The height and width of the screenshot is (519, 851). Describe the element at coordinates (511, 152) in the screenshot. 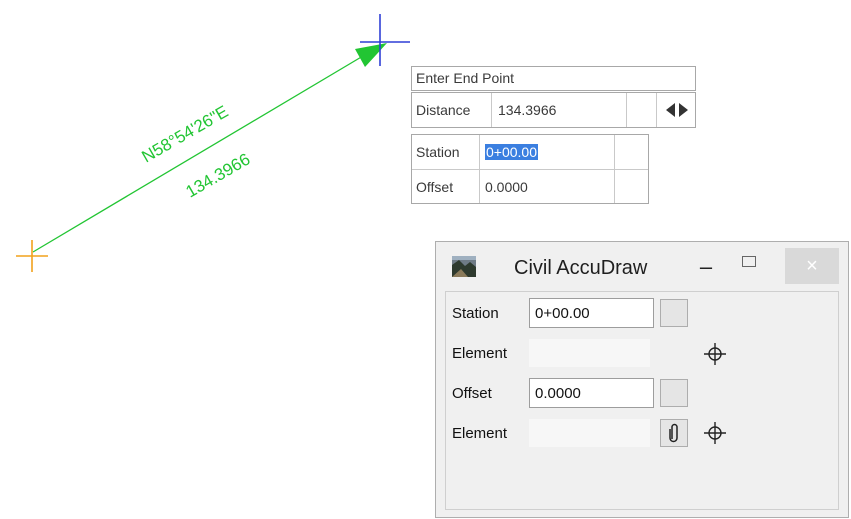

I see `prompt-station-value: 0+00.00` at that location.